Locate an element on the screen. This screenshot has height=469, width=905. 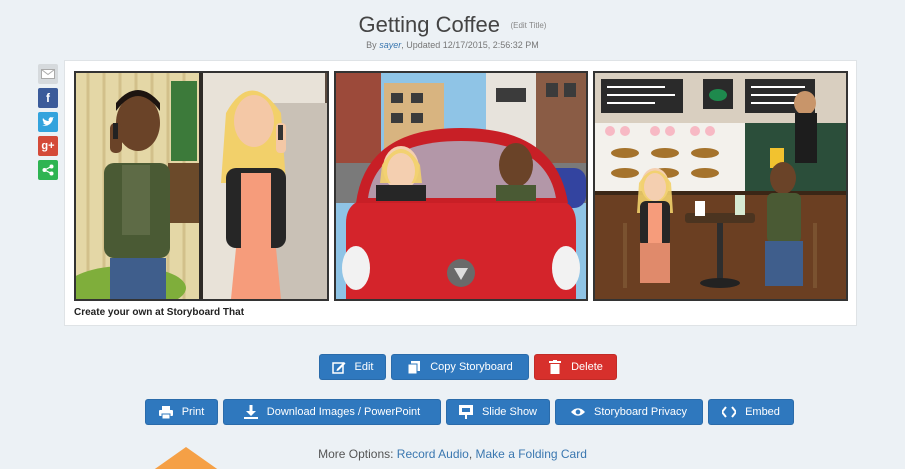
storyboard-privacy-button: Storyboard Privacy is located at coordinates (629, 412).